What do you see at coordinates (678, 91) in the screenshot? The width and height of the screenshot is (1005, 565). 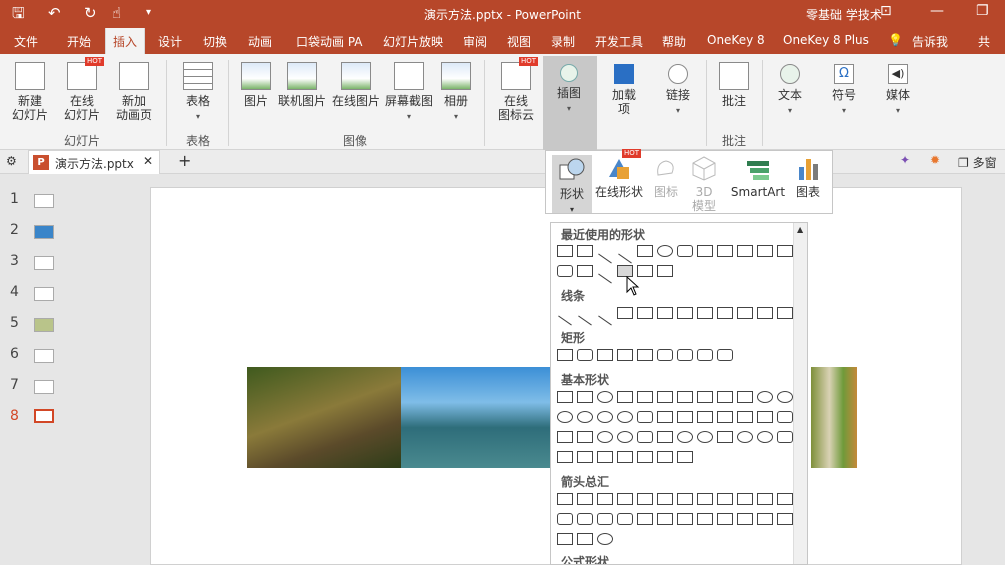 I see `links-button: 链接 ▾` at bounding box center [678, 91].